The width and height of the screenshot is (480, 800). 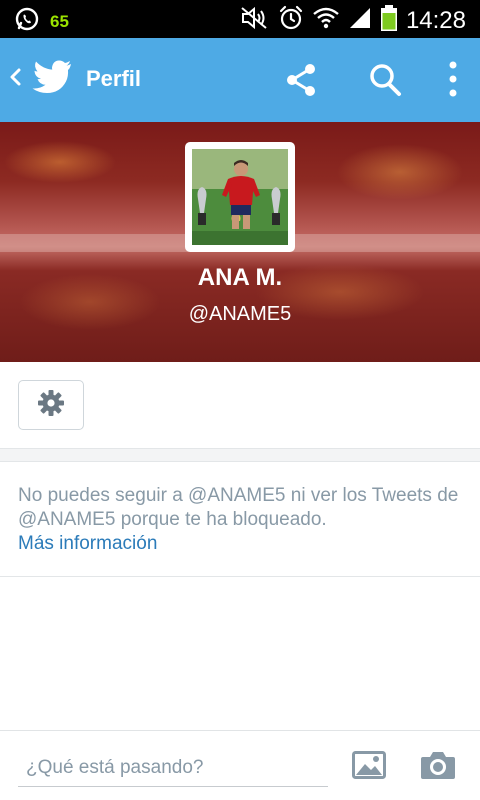 I want to click on twitter-bird-icon, so click(x=52, y=79).